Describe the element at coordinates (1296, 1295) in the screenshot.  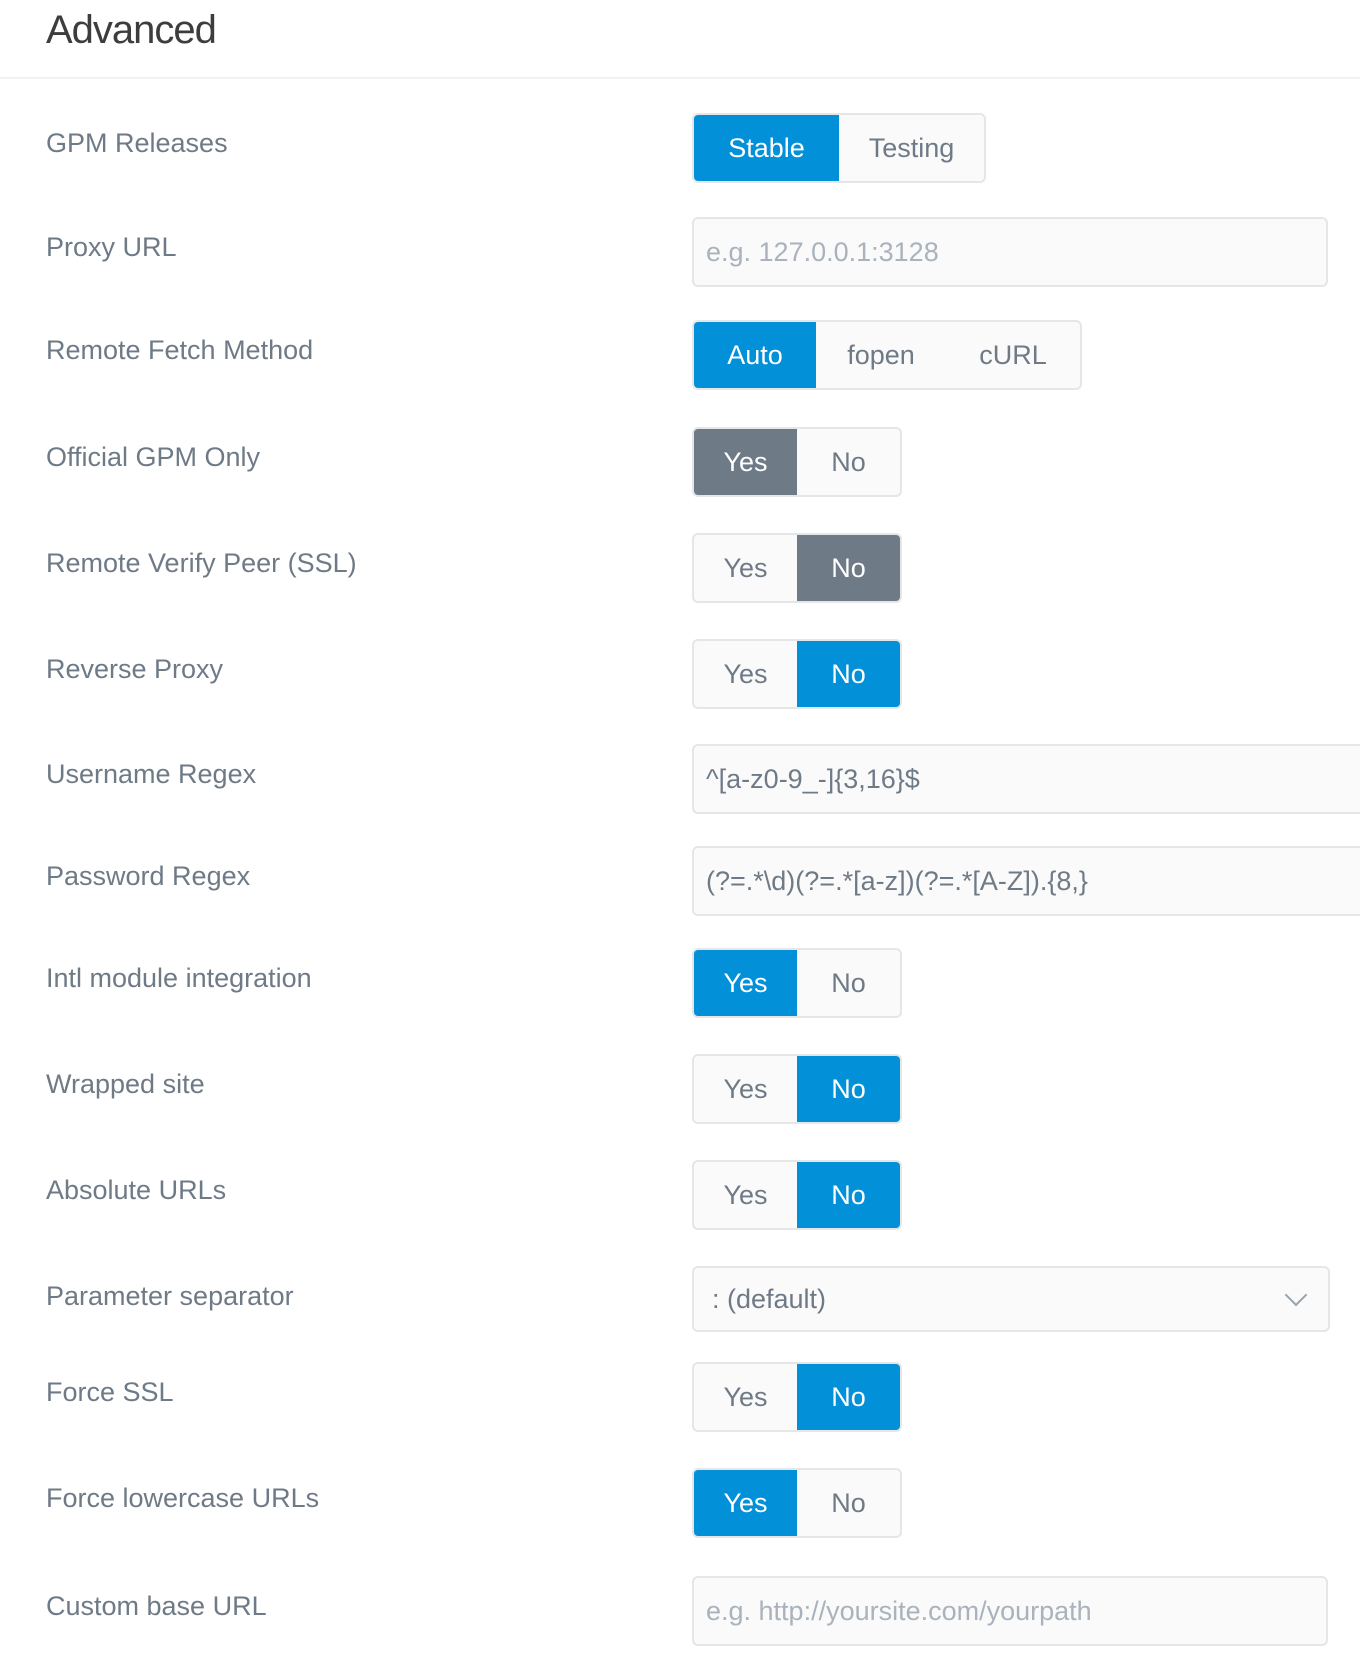
I see `chevron-down-icon` at that location.